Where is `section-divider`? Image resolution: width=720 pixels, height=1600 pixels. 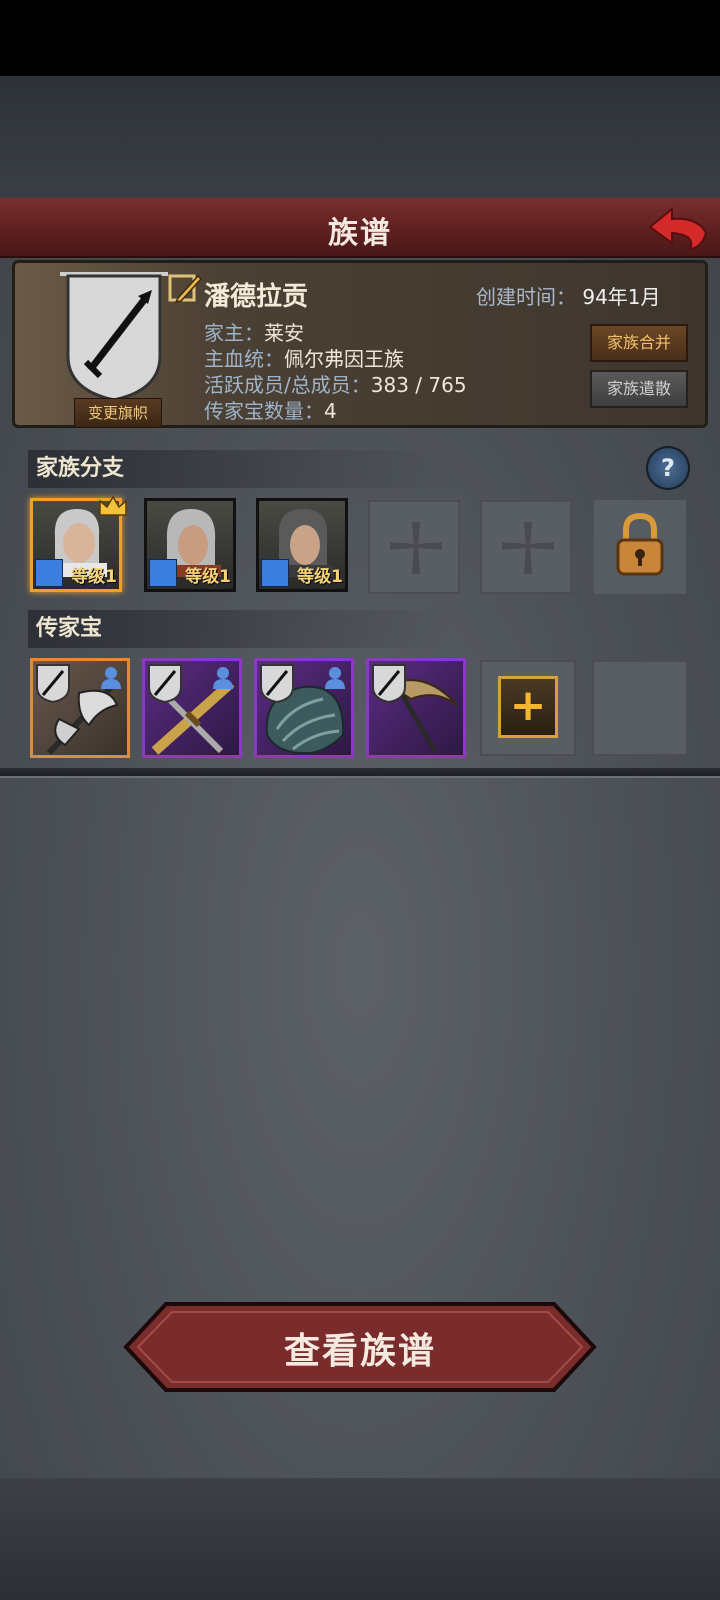 section-divider is located at coordinates (360, 773).